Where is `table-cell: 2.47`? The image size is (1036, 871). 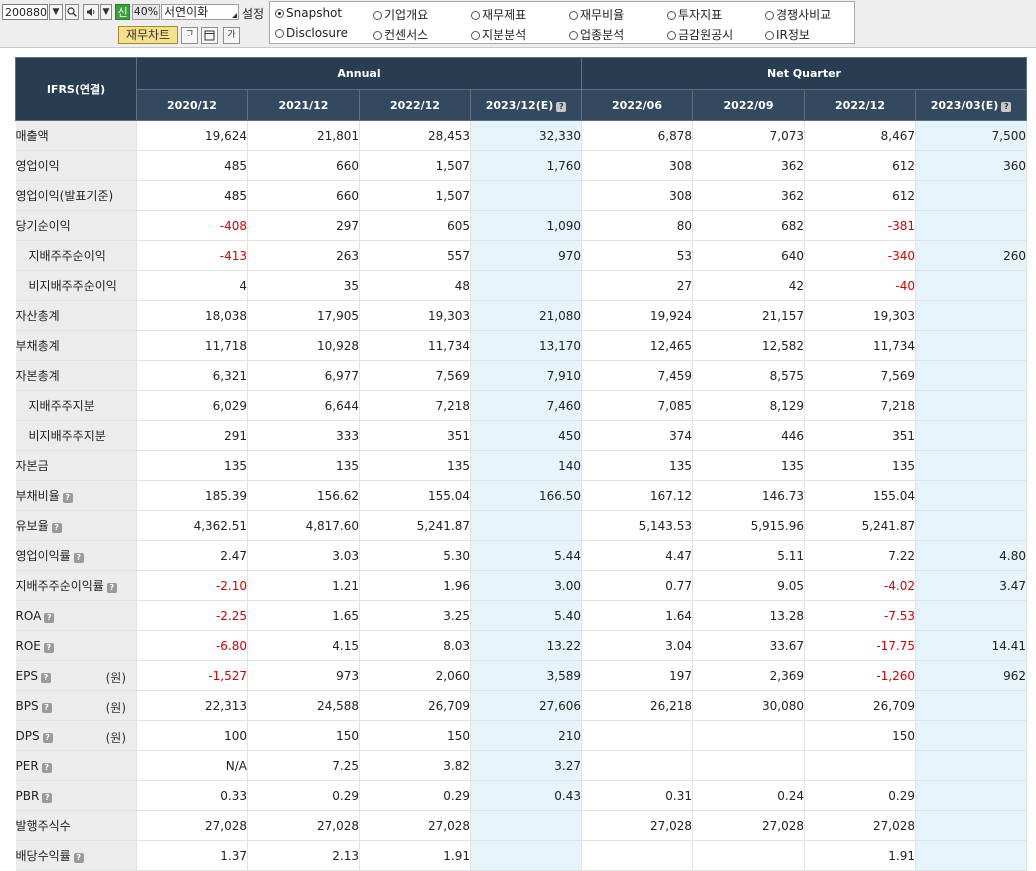
table-cell: 2.47 is located at coordinates (192, 555).